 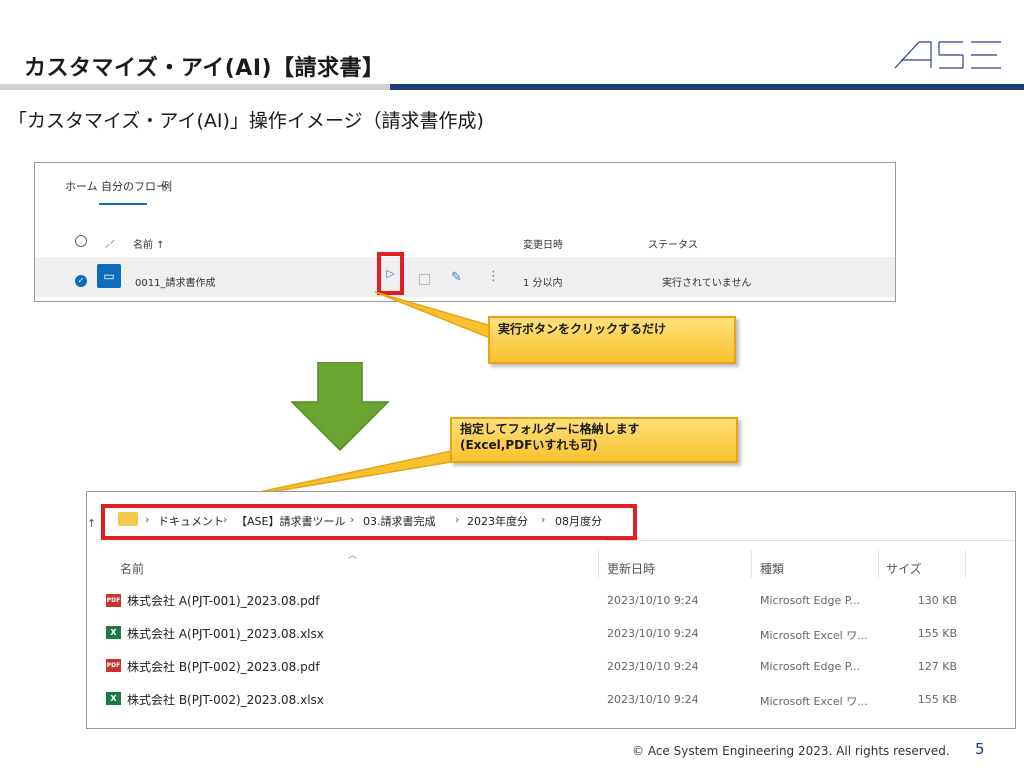 What do you see at coordinates (110, 244) in the screenshot?
I see `flow-type-icon: ⸝⸍` at bounding box center [110, 244].